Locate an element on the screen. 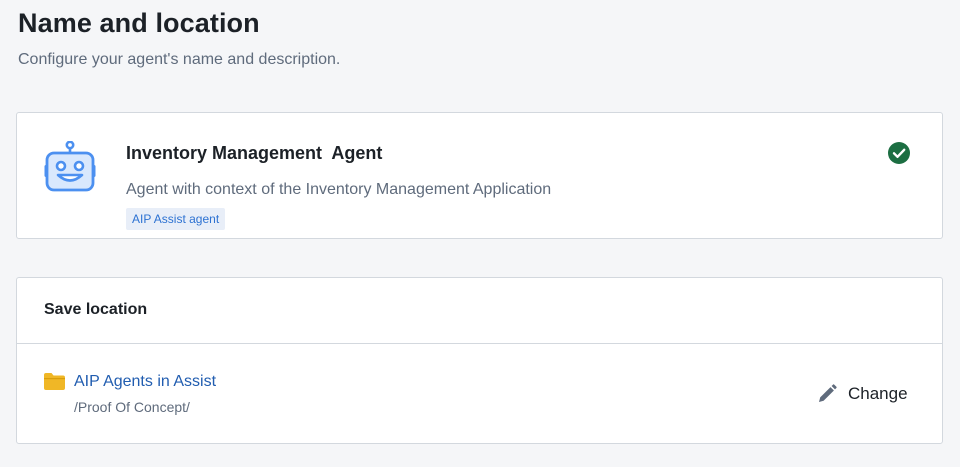 Image resolution: width=960 pixels, height=467 pixels. pencil-icon is located at coordinates (828, 393).